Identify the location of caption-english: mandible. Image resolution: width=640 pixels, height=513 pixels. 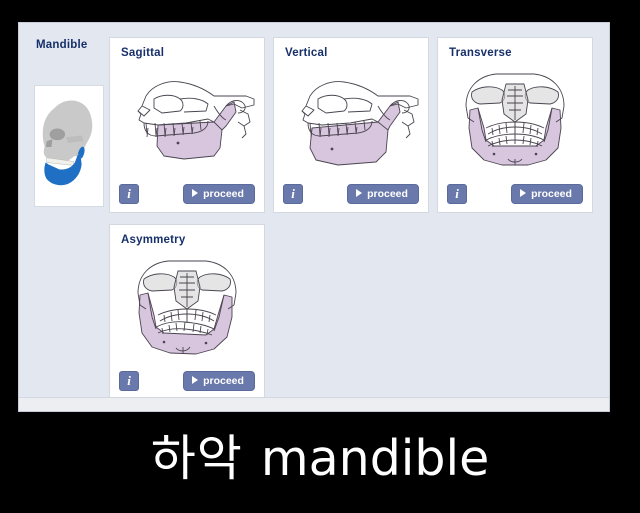
(375, 458).